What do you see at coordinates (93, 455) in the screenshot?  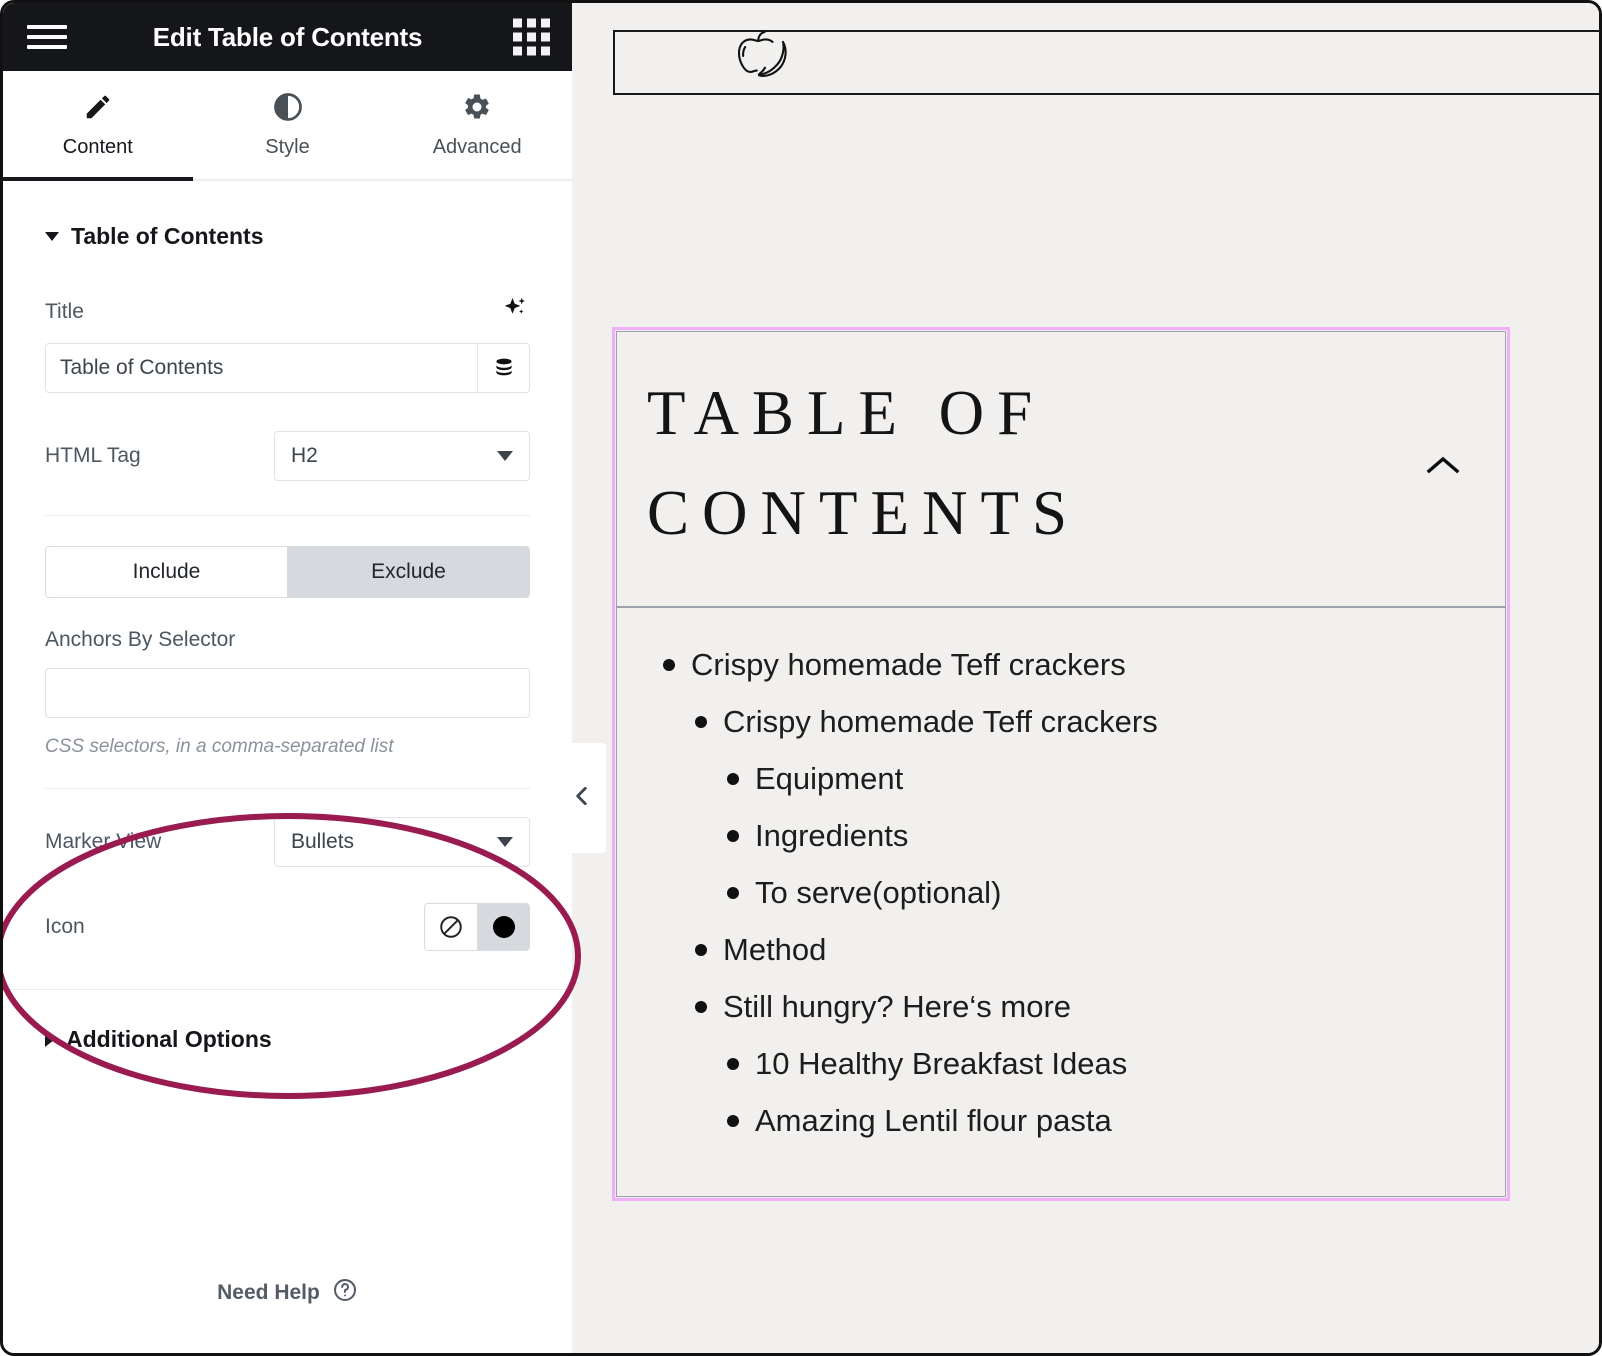 I see `html-tag-label: HTML Tag` at bounding box center [93, 455].